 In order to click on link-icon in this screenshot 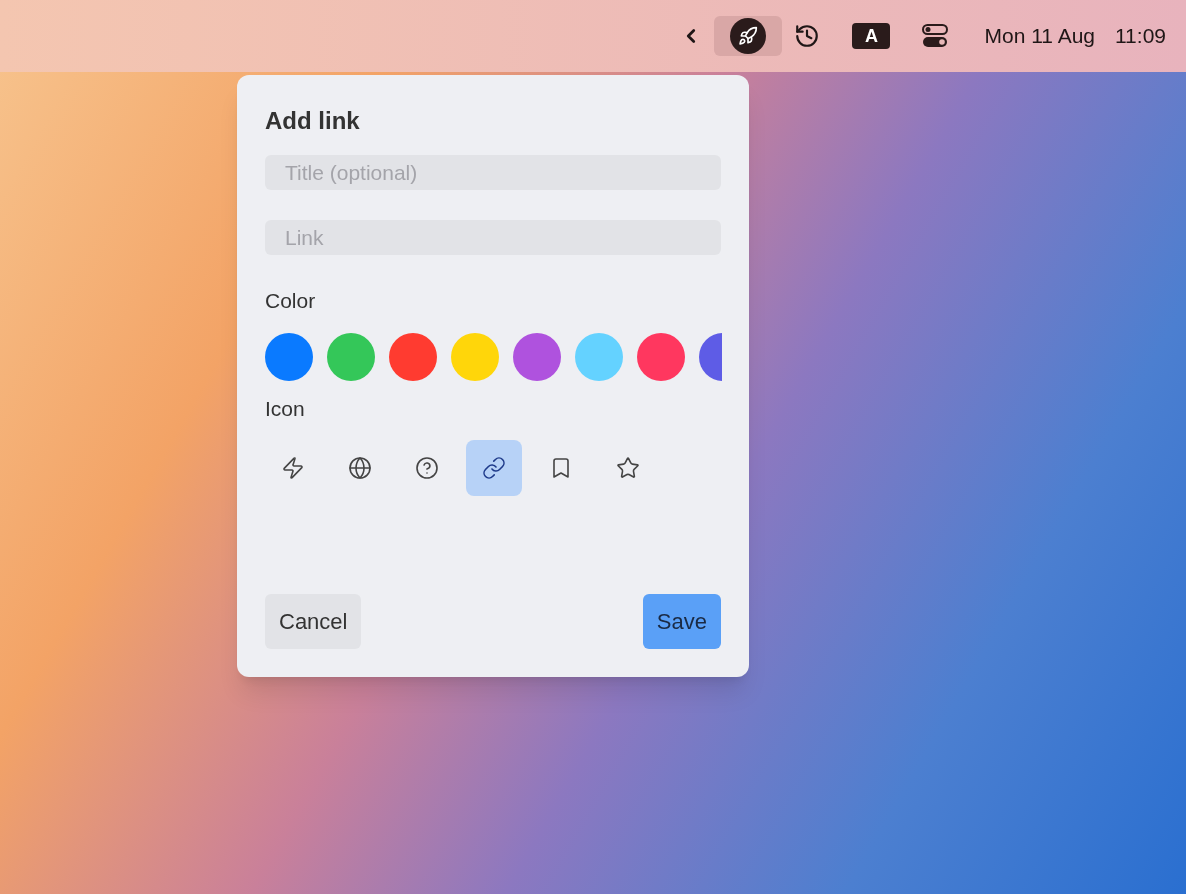, I will do `click(494, 468)`.